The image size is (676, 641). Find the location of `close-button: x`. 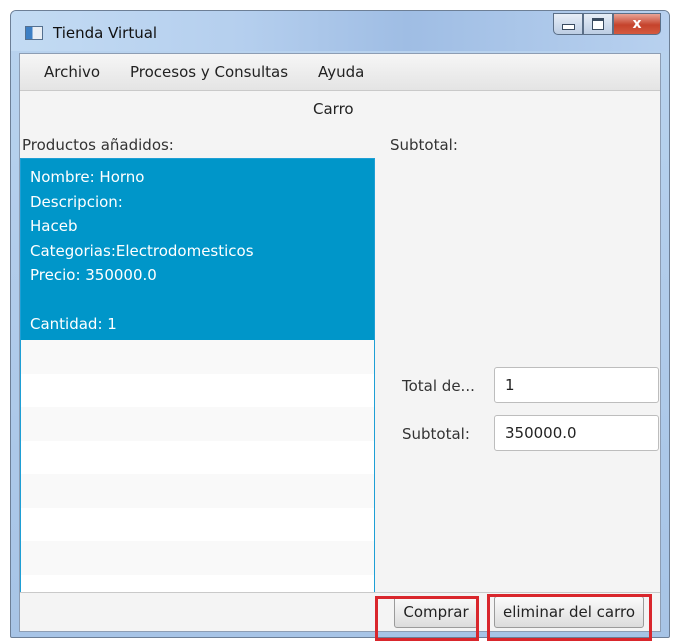

close-button: x is located at coordinates (637, 24).